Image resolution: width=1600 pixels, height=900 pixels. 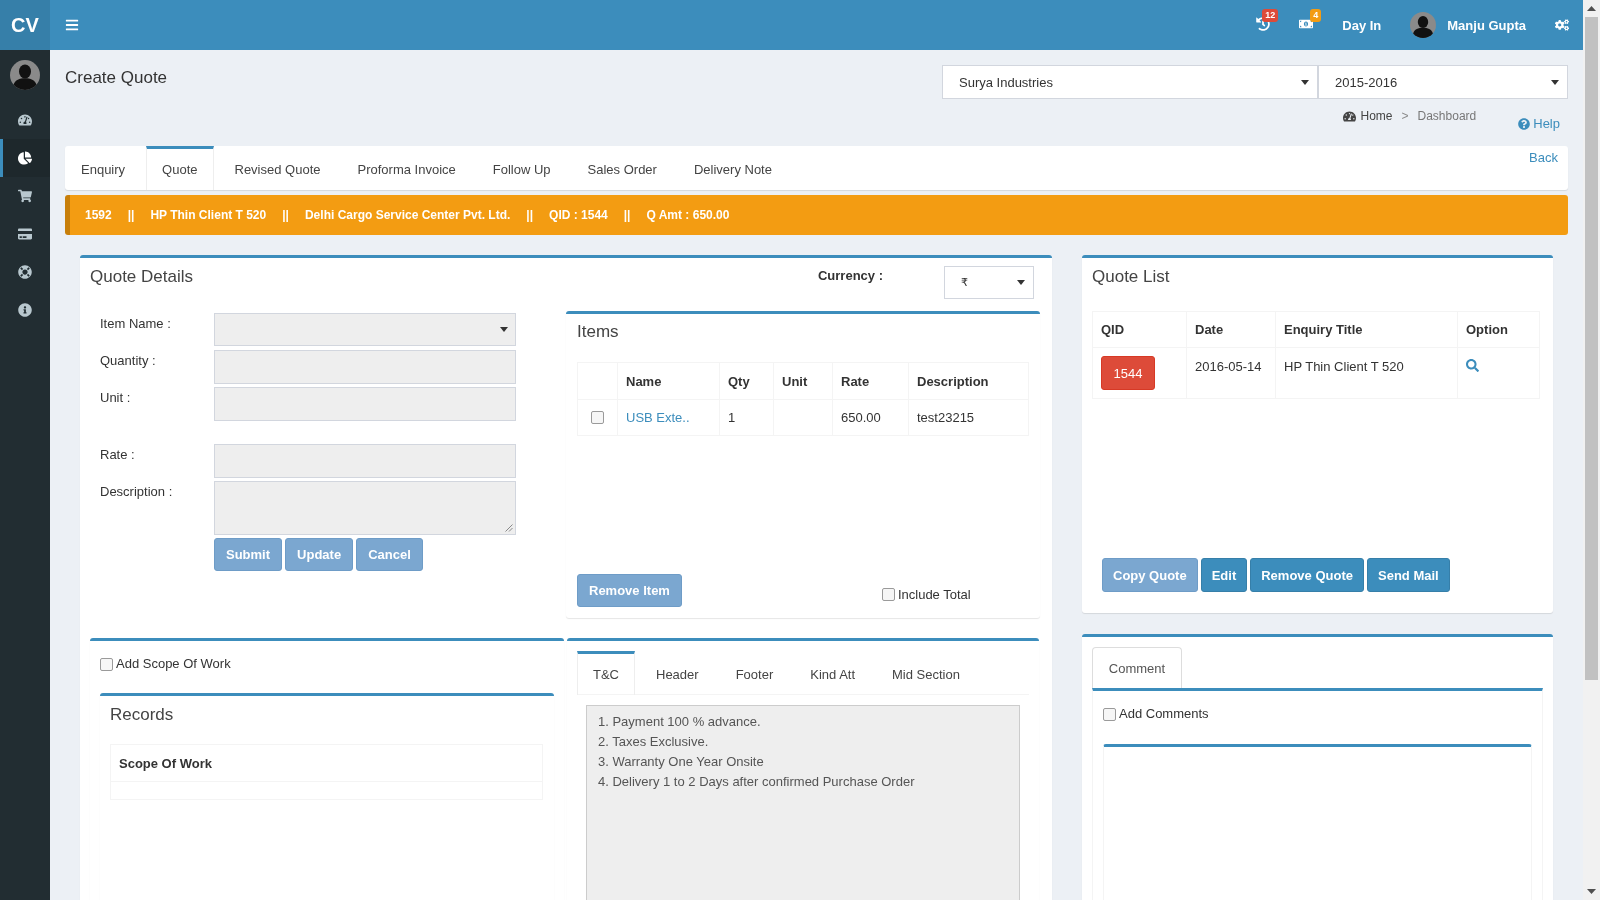 What do you see at coordinates (1362, 25) in the screenshot?
I see `nav-link: Day In` at bounding box center [1362, 25].